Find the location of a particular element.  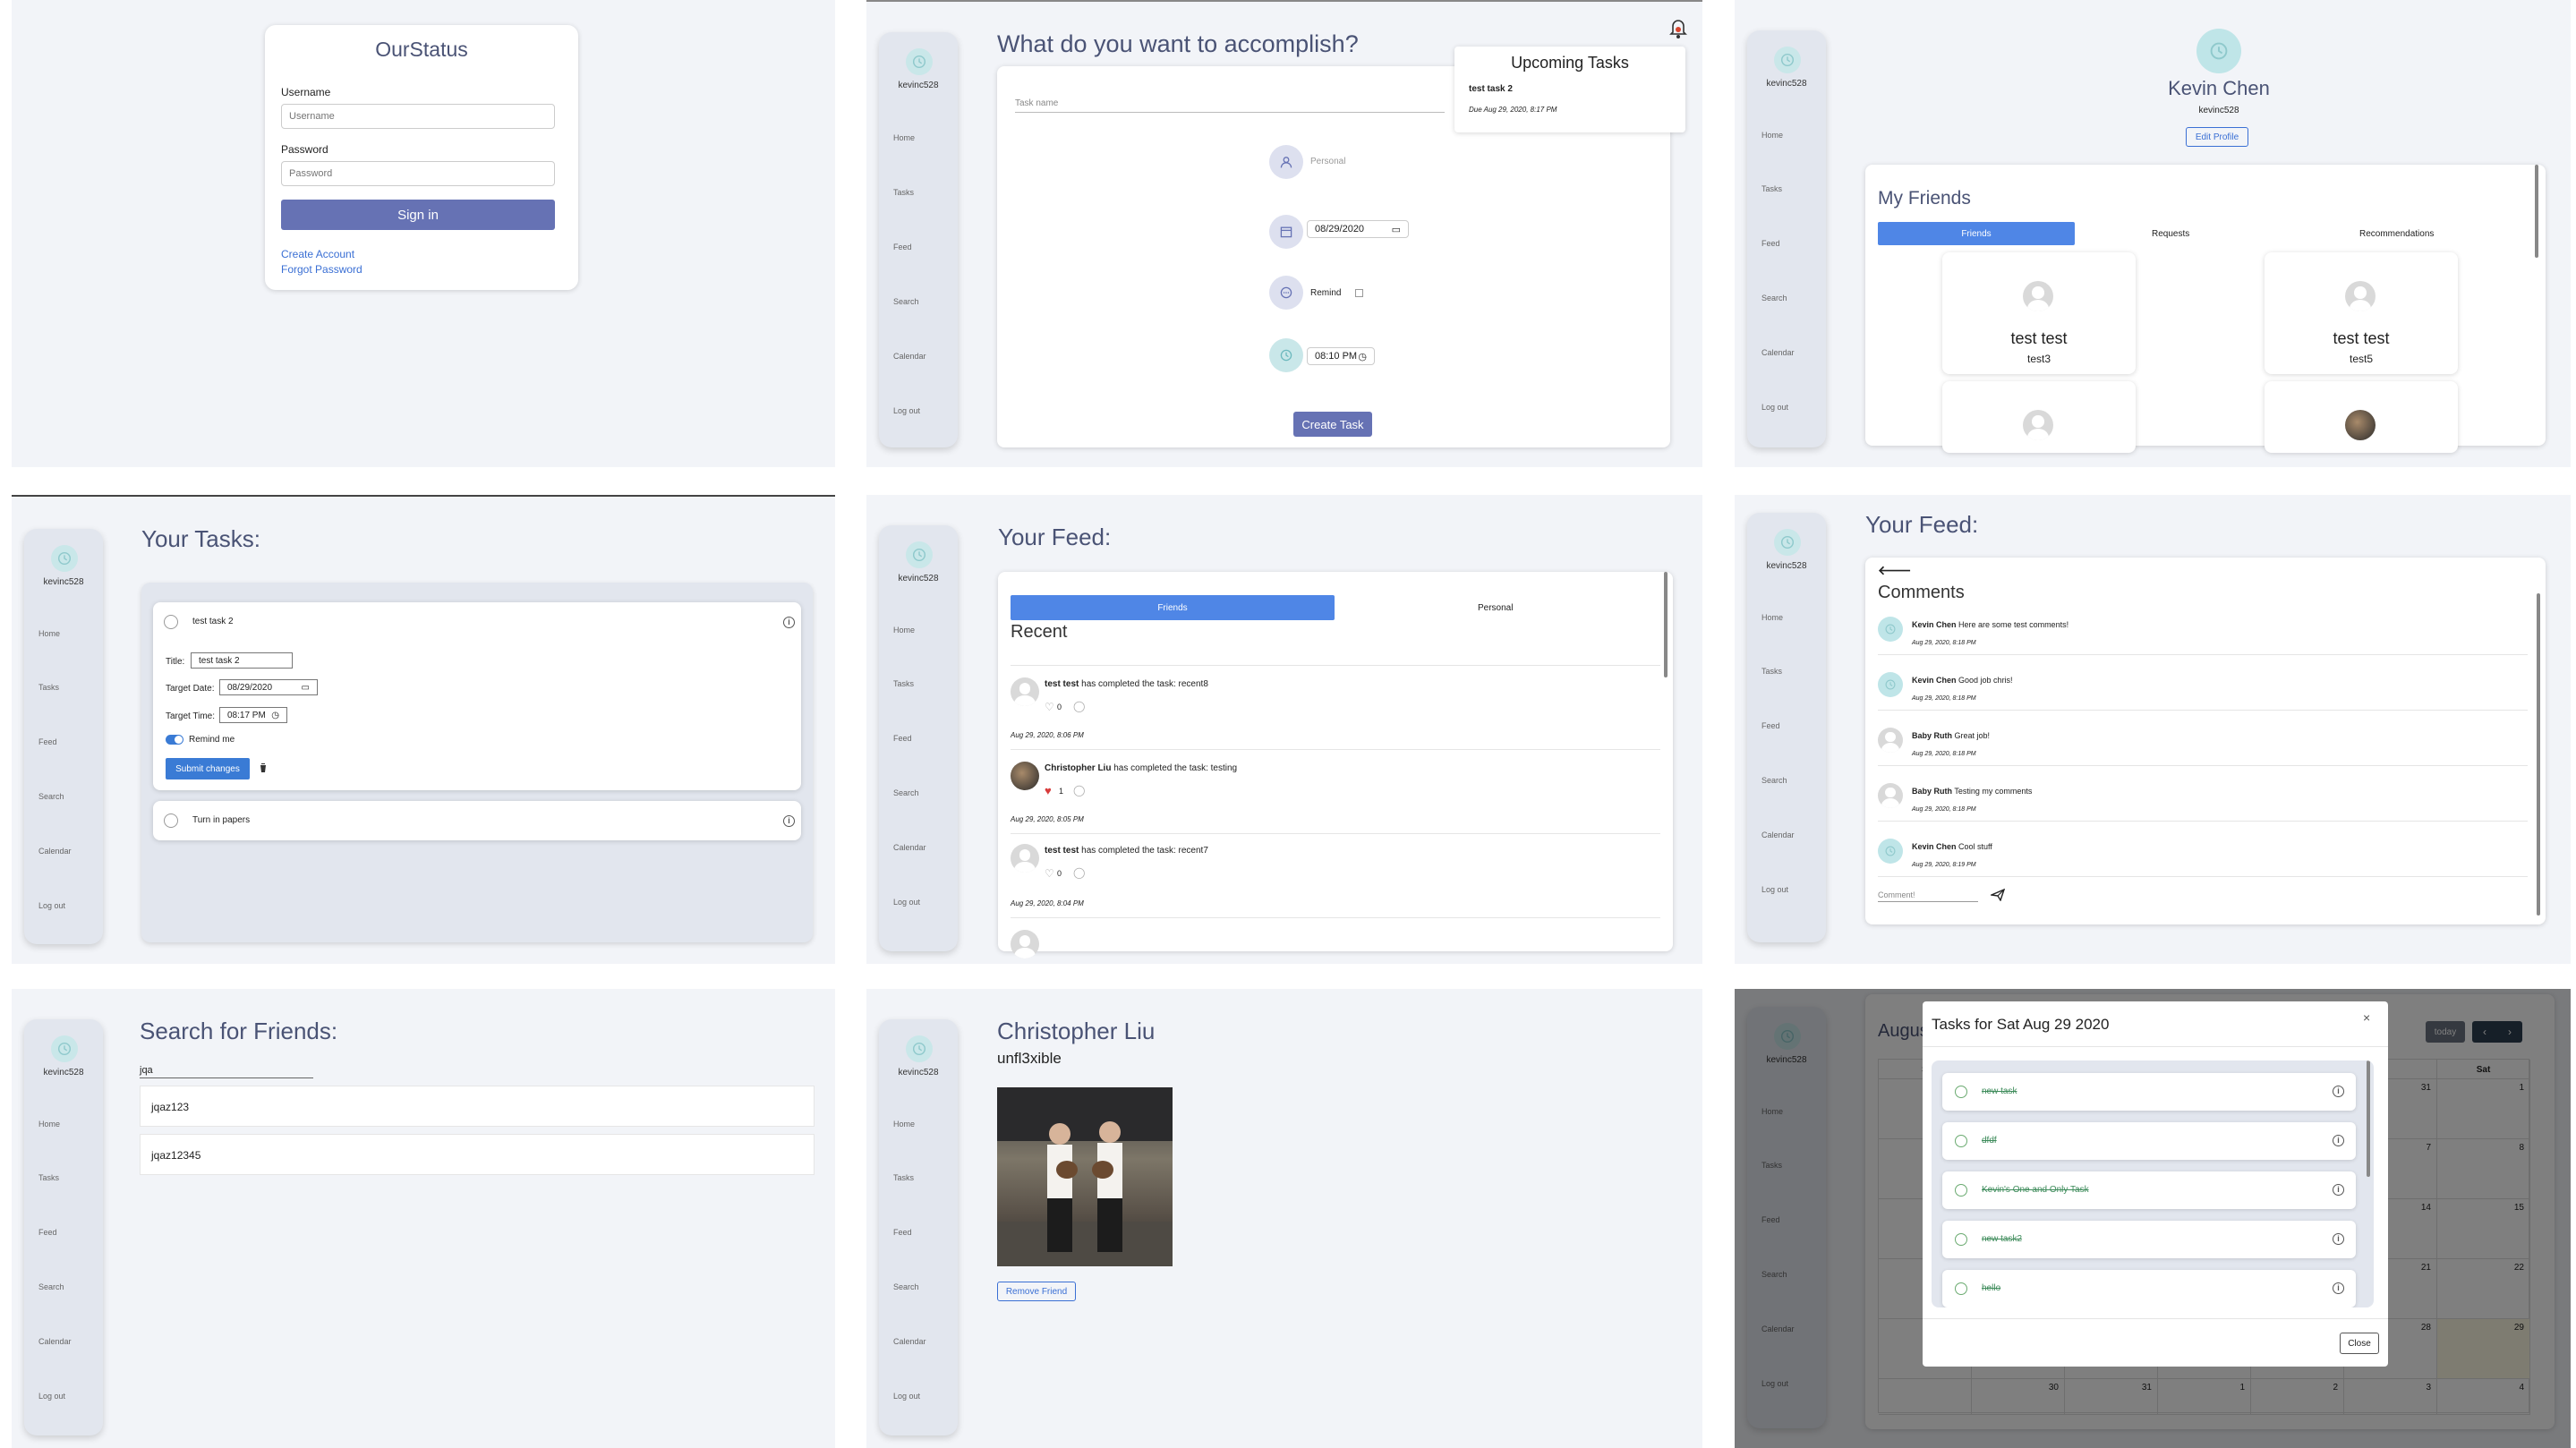

friend-card: test test test5 is located at coordinates (2361, 313).